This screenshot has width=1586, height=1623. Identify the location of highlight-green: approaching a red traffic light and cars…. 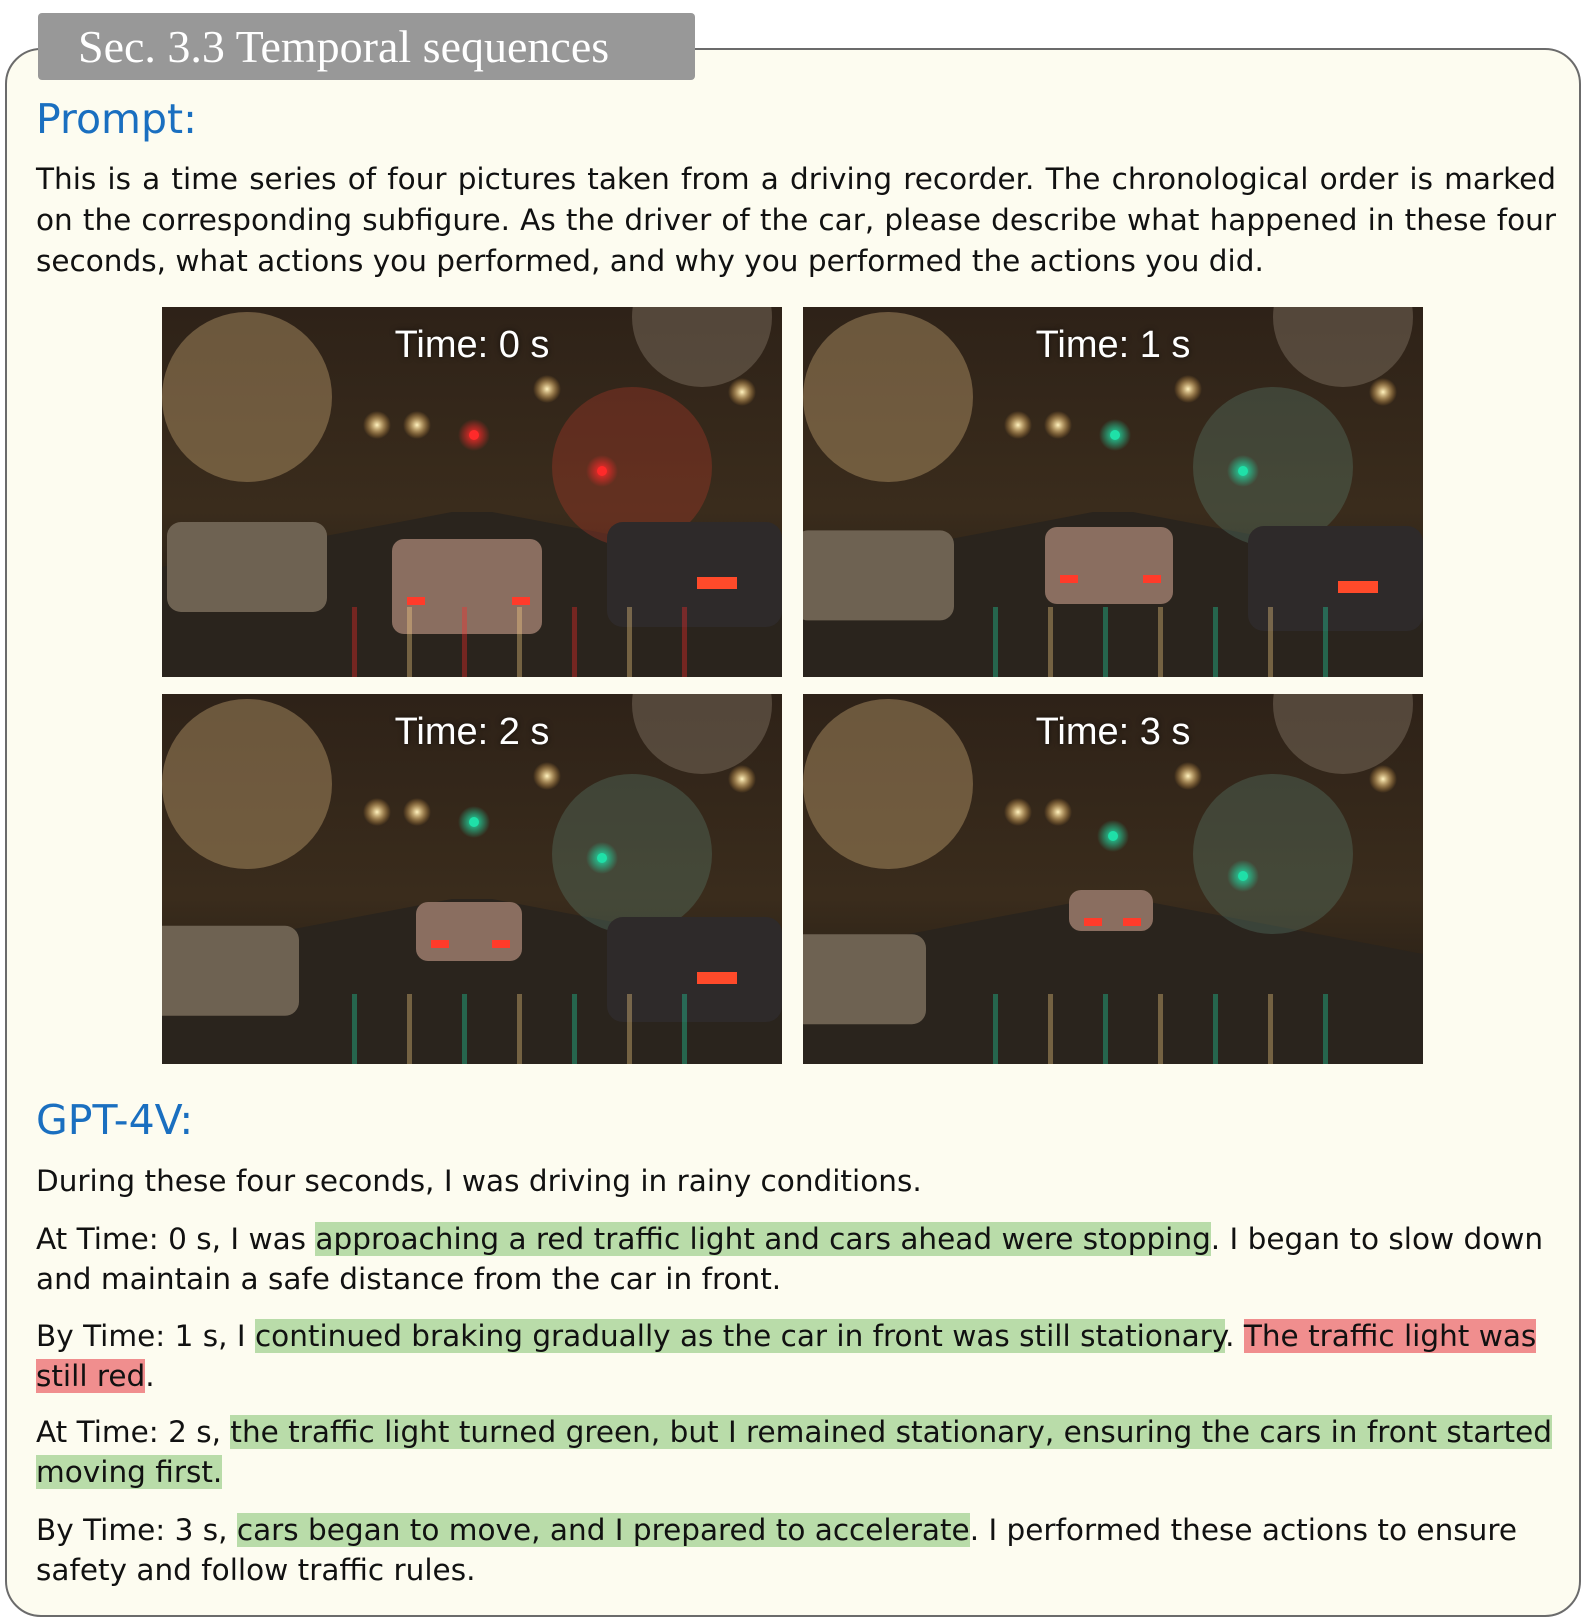
(763, 1239).